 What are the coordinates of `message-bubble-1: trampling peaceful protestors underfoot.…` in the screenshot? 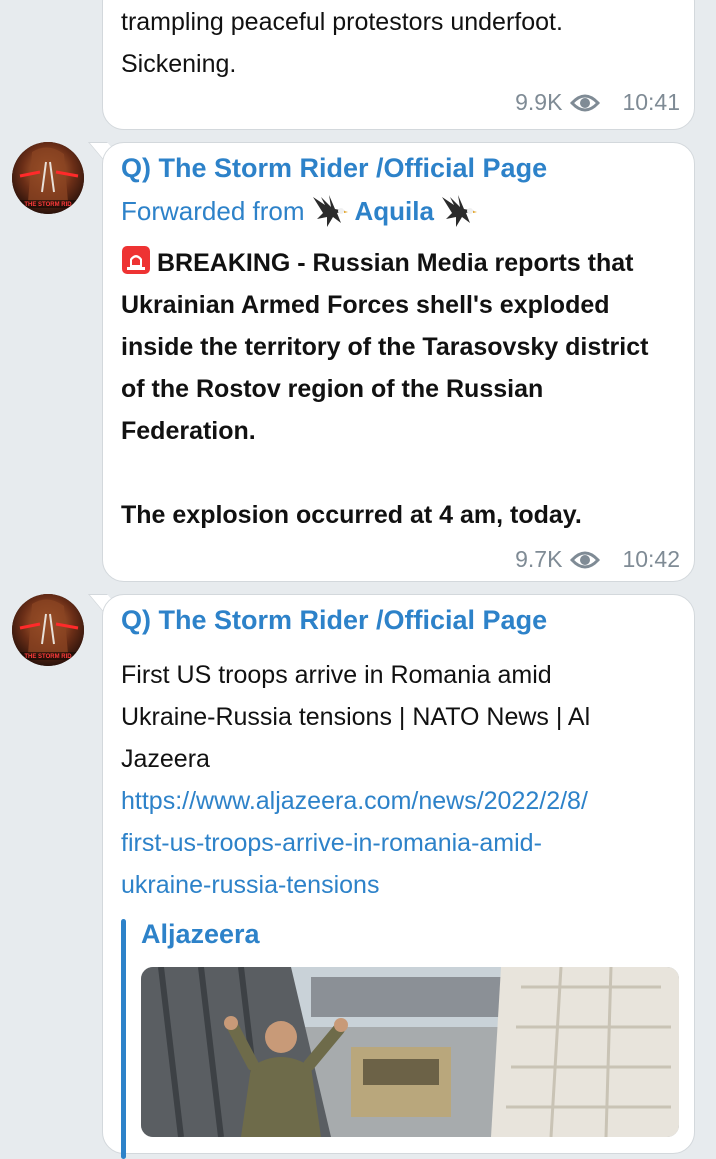 It's located at (398, 65).